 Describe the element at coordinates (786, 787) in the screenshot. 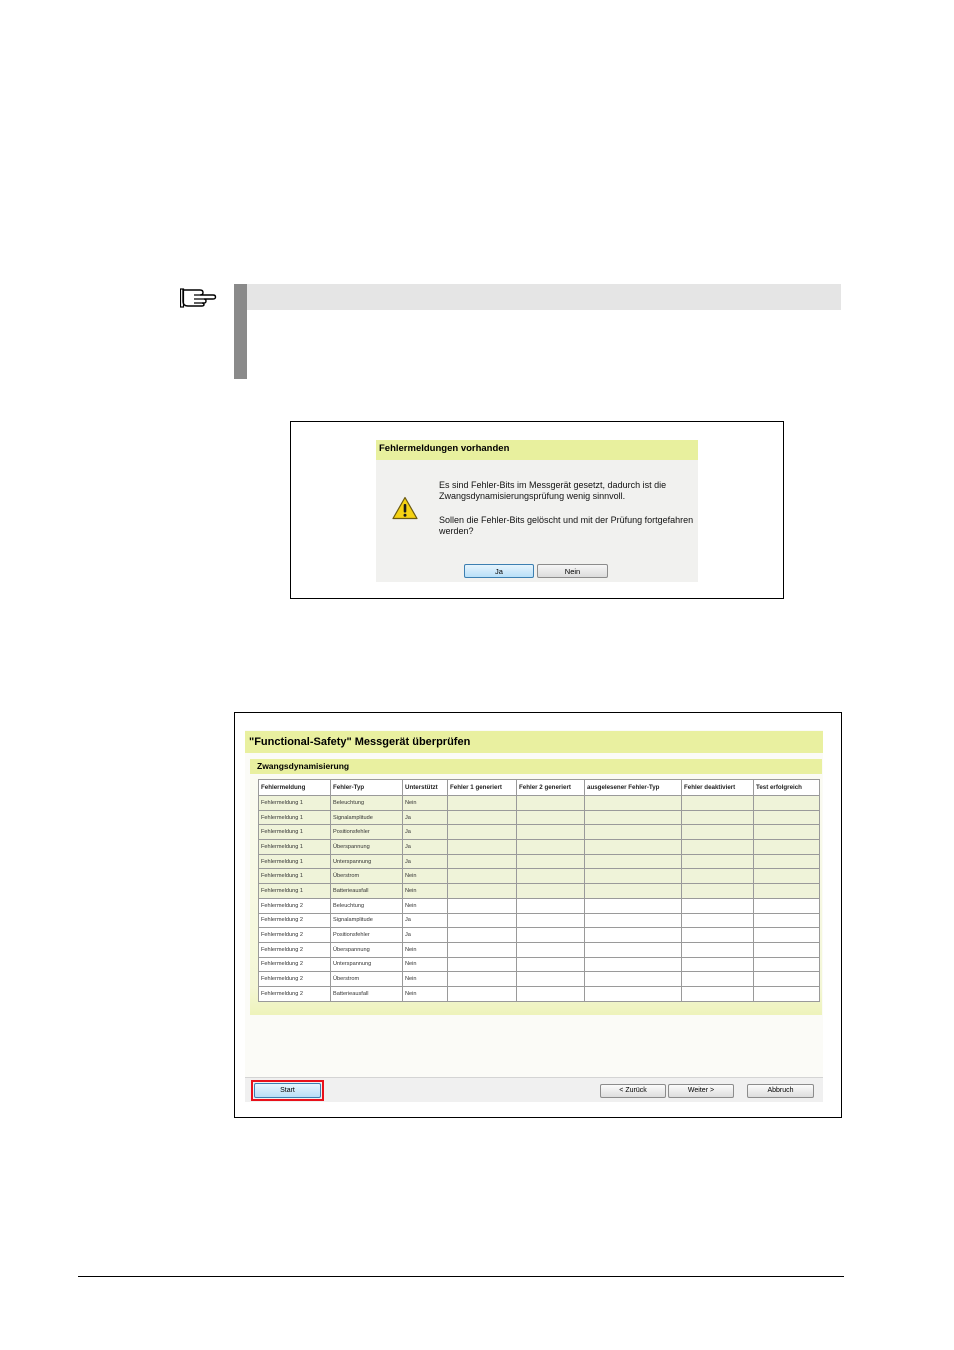

I see `column-header: Test erfolgreich` at that location.